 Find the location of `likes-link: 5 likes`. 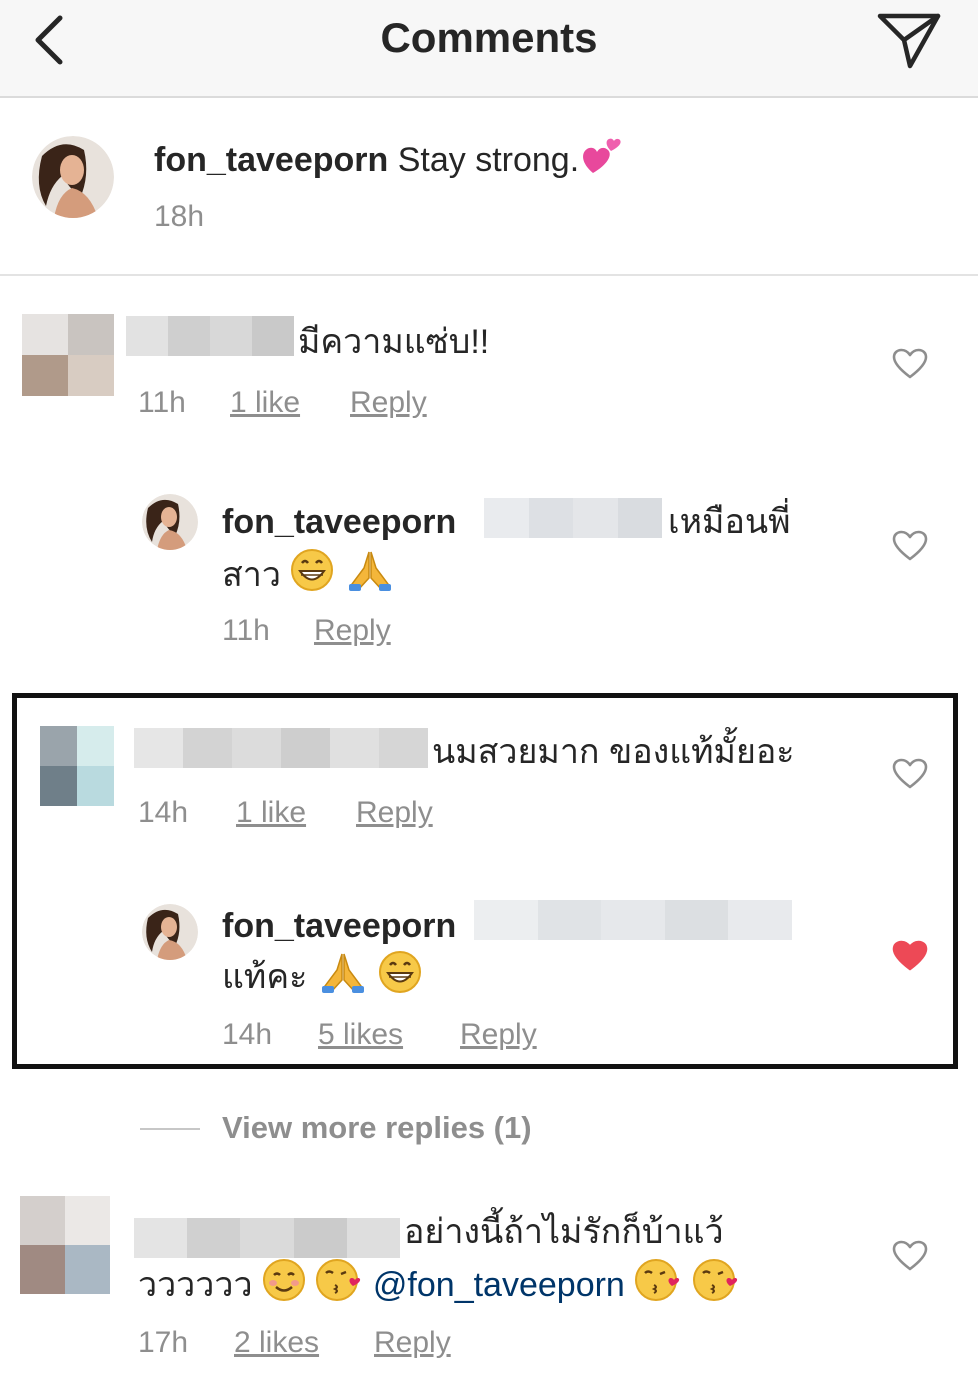

likes-link: 5 likes is located at coordinates (360, 1035).